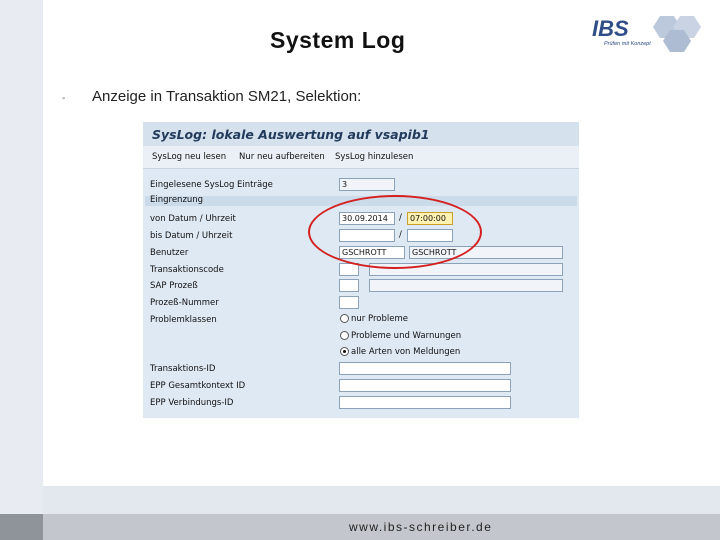  I want to click on footer-url: www.ibs-schreiber.de, so click(421, 527).